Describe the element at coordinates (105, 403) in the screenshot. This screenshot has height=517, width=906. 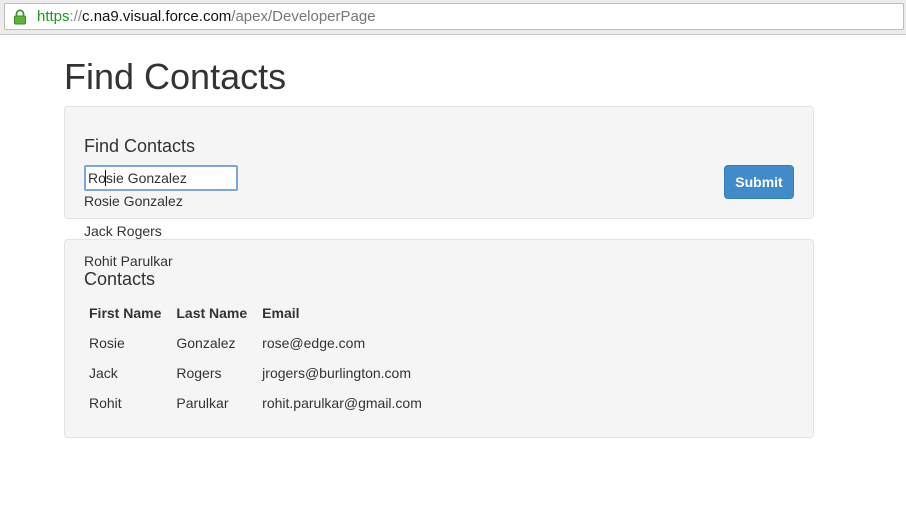
I see `cell-first-name: Rohit` at that location.